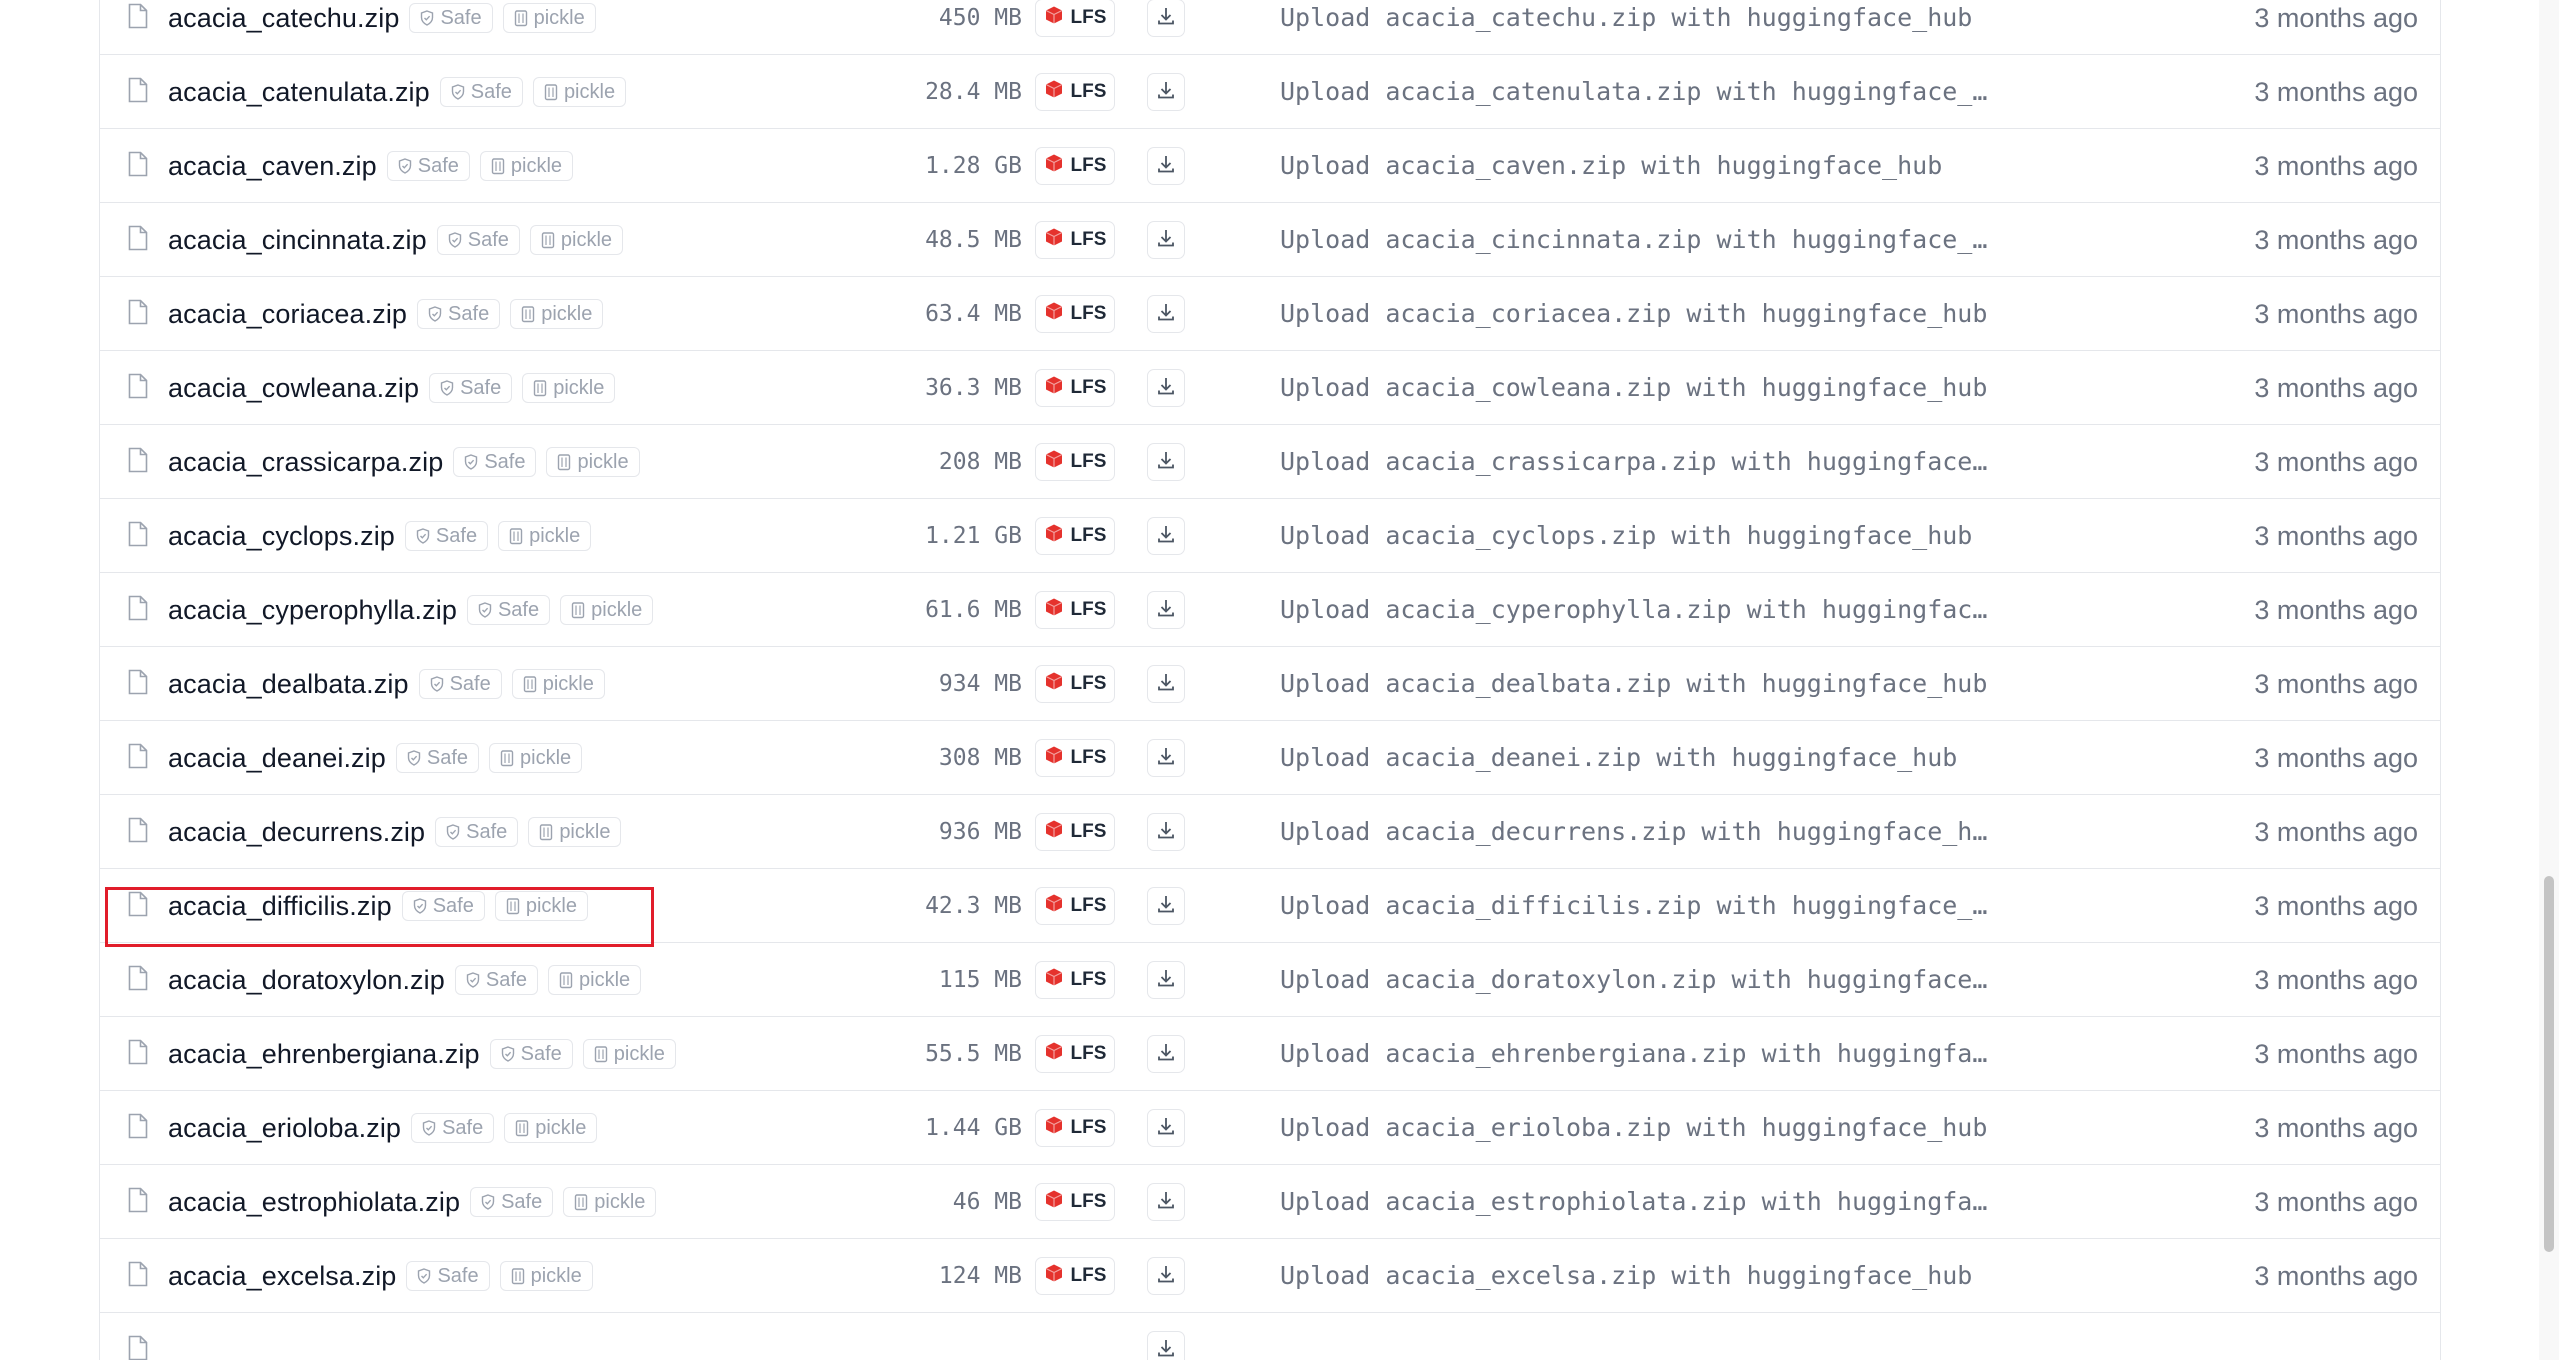 This screenshot has height=1360, width=2559. I want to click on file-name-link: acacia_erioloba.zip, so click(284, 1128).